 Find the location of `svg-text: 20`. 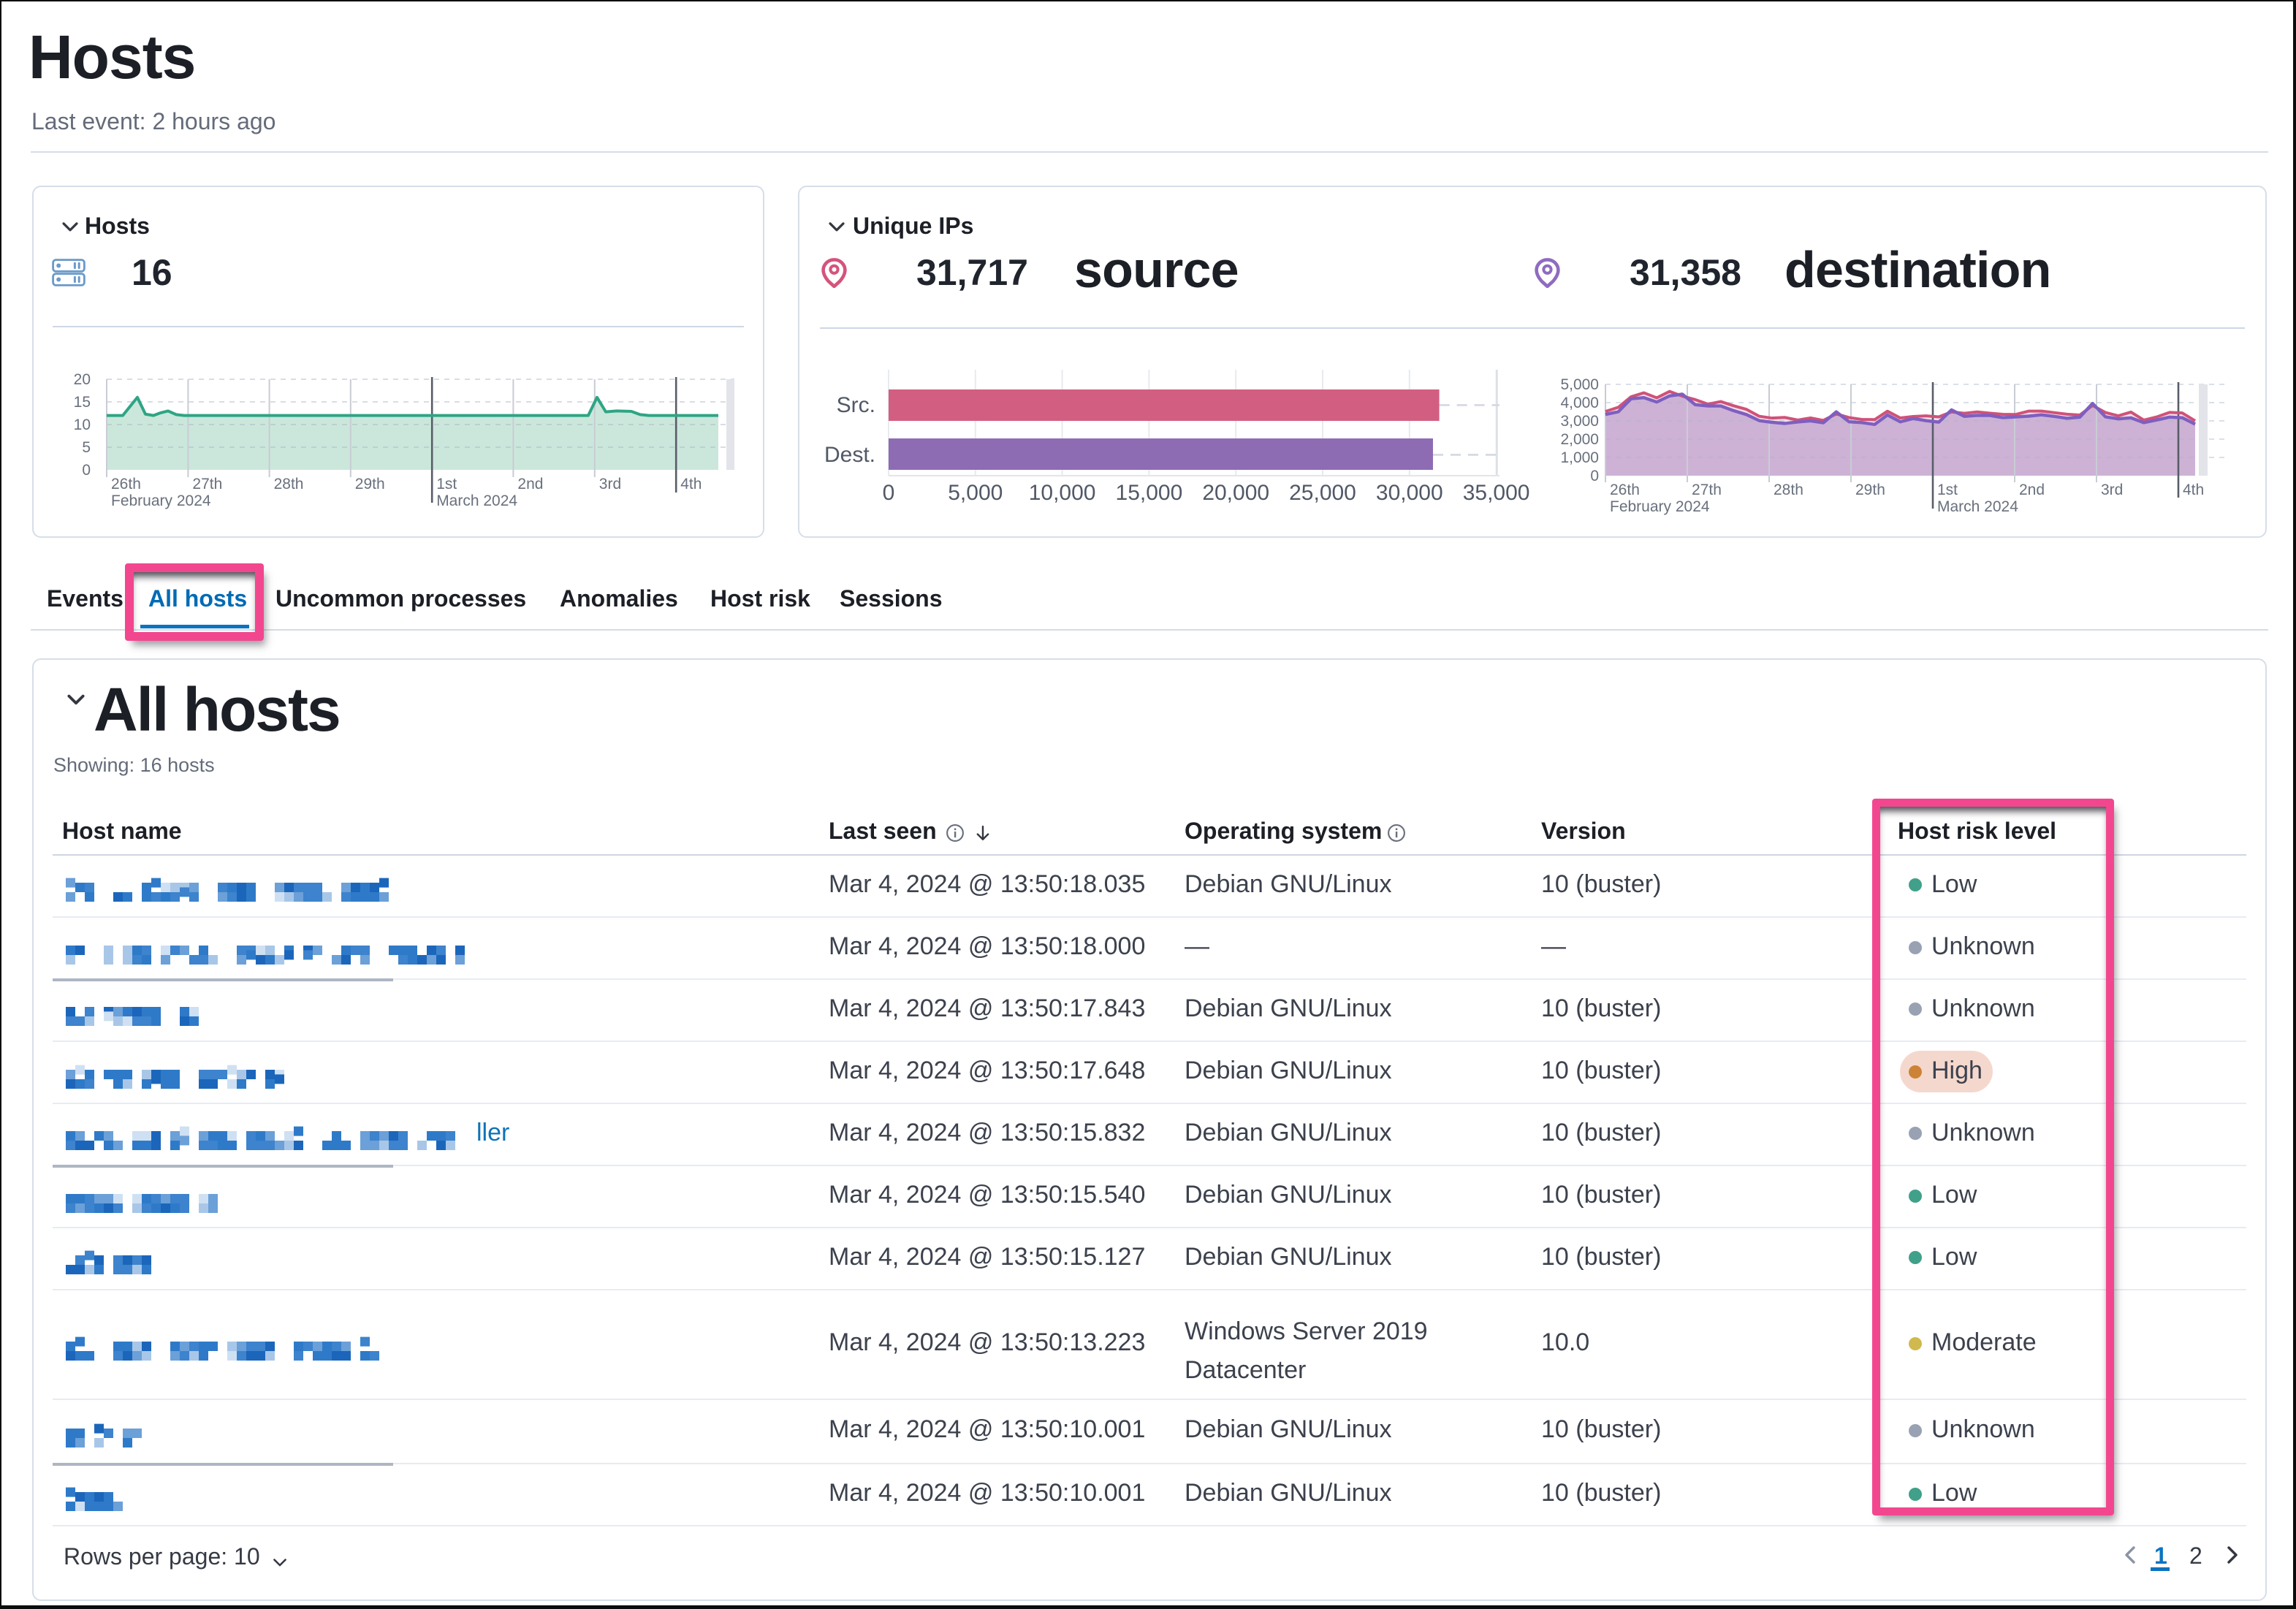

svg-text: 20 is located at coordinates (82, 379).